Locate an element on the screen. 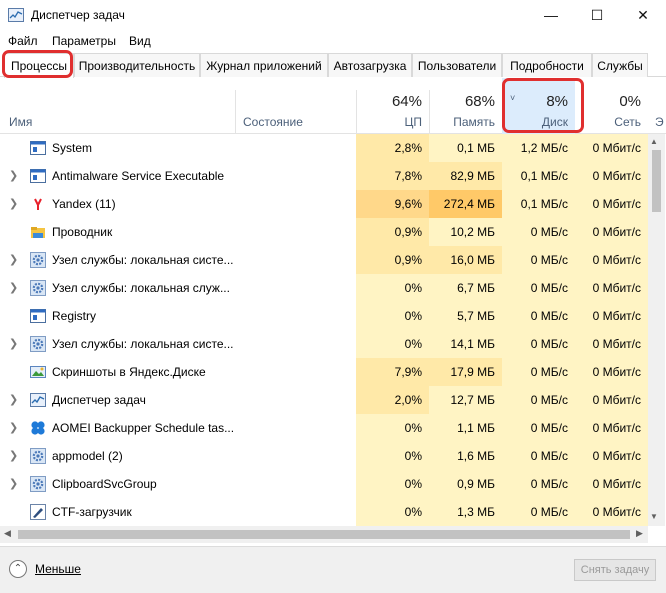 The height and width of the screenshot is (593, 666). column-name: Имя is located at coordinates (117, 106).